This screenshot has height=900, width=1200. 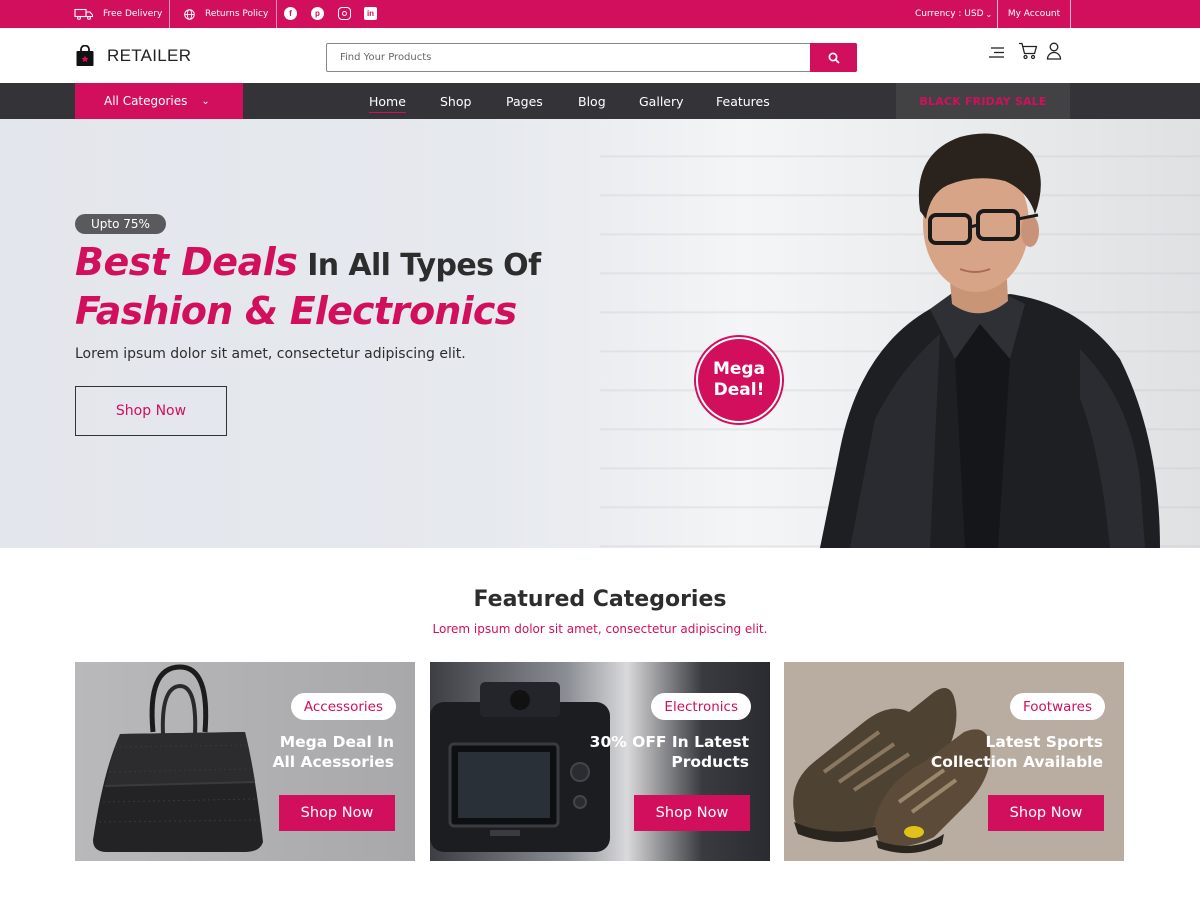 What do you see at coordinates (333, 752) in the screenshot?
I see `category-description: Mega Deal In All Acessories` at bounding box center [333, 752].